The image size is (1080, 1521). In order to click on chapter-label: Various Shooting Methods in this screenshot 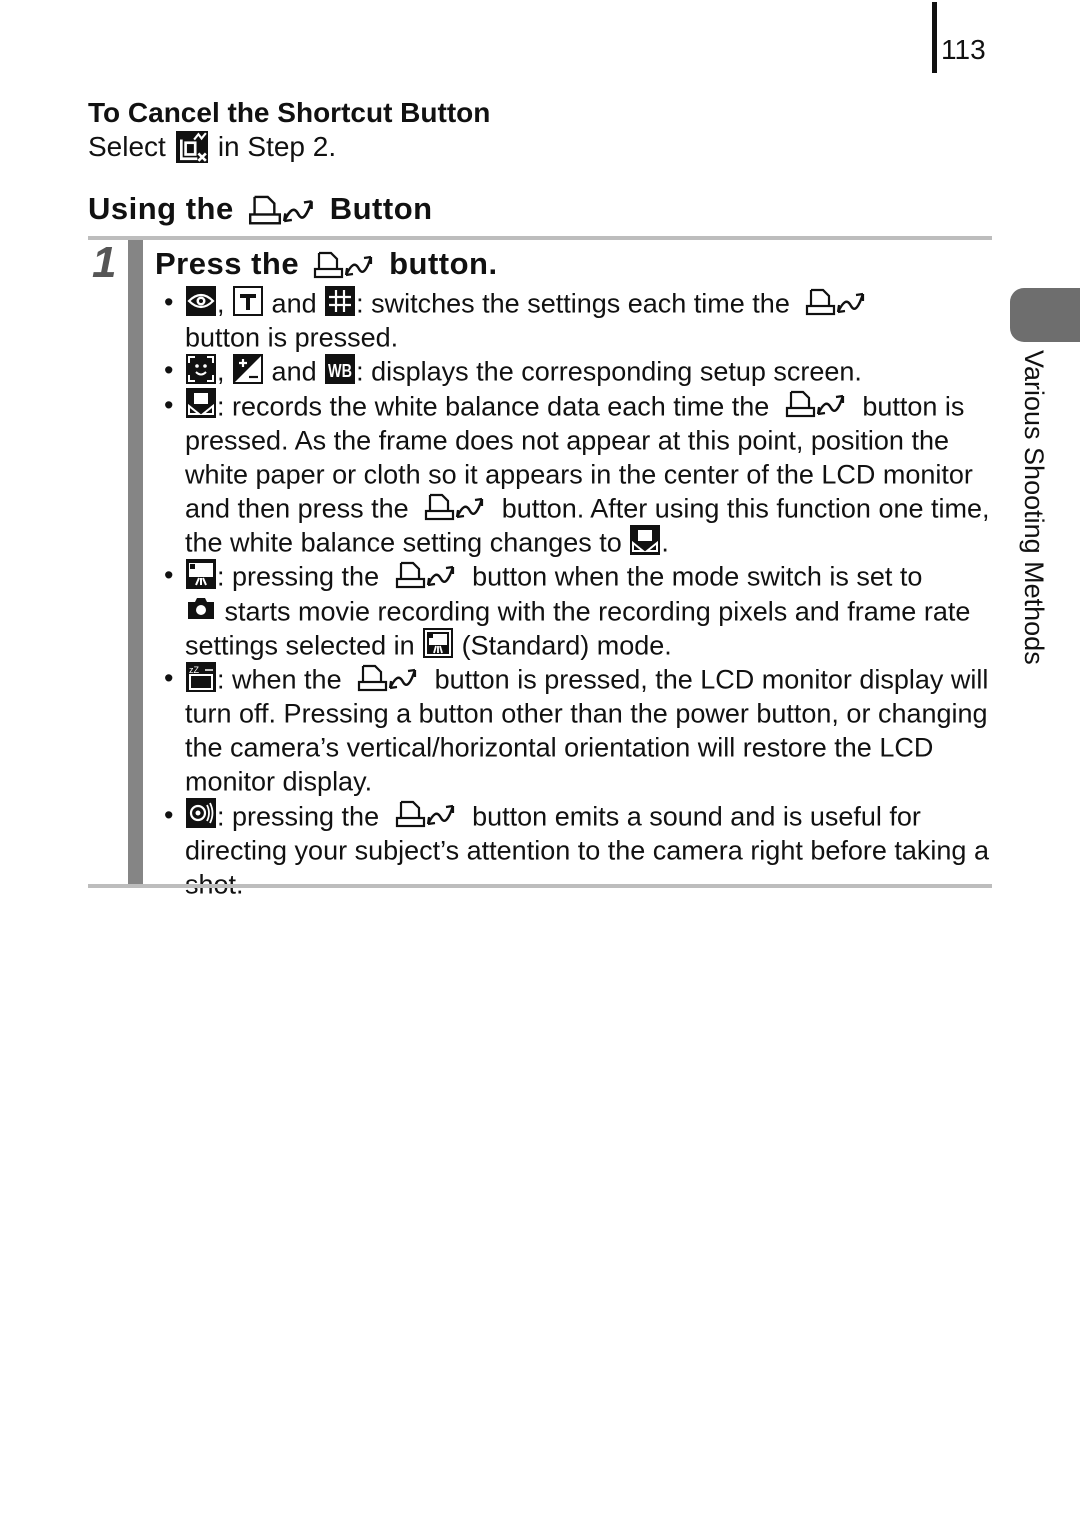, I will do `click(1034, 522)`.